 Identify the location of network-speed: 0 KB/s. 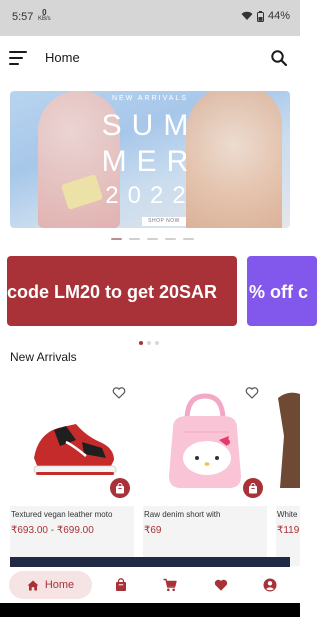
(44, 16).